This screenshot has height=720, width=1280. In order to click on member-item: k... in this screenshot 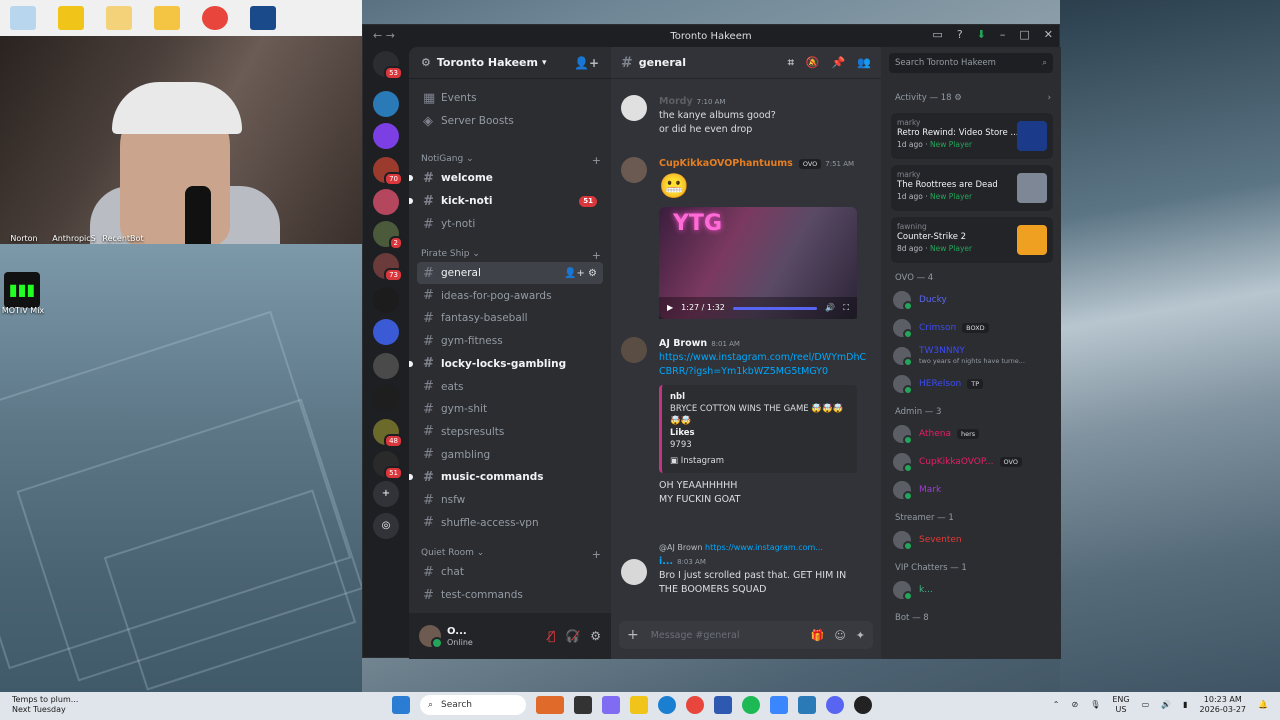, I will do `click(973, 590)`.